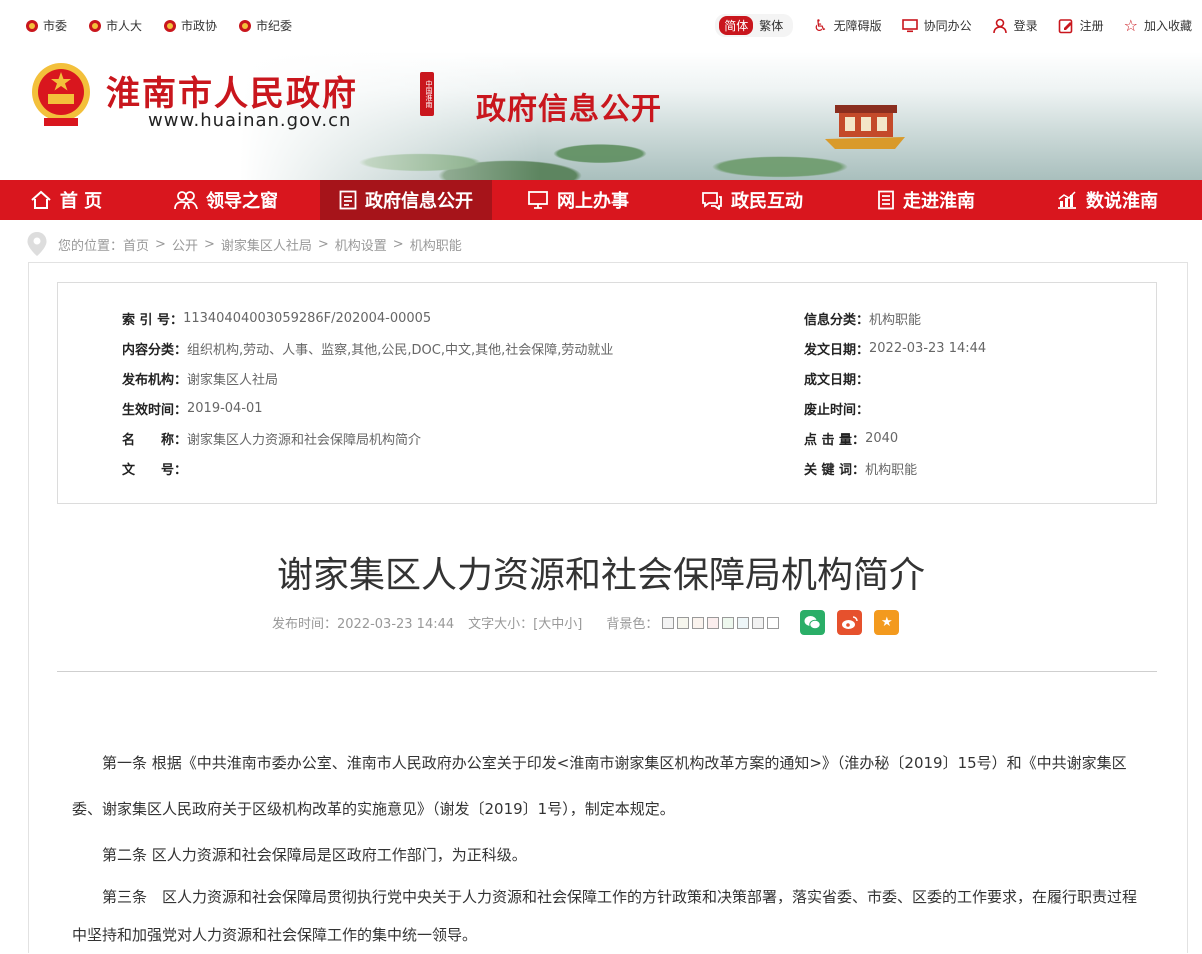 This screenshot has width=1202, height=954. Describe the element at coordinates (1107, 200) in the screenshot. I see `nav-data: 数说淮南` at that location.